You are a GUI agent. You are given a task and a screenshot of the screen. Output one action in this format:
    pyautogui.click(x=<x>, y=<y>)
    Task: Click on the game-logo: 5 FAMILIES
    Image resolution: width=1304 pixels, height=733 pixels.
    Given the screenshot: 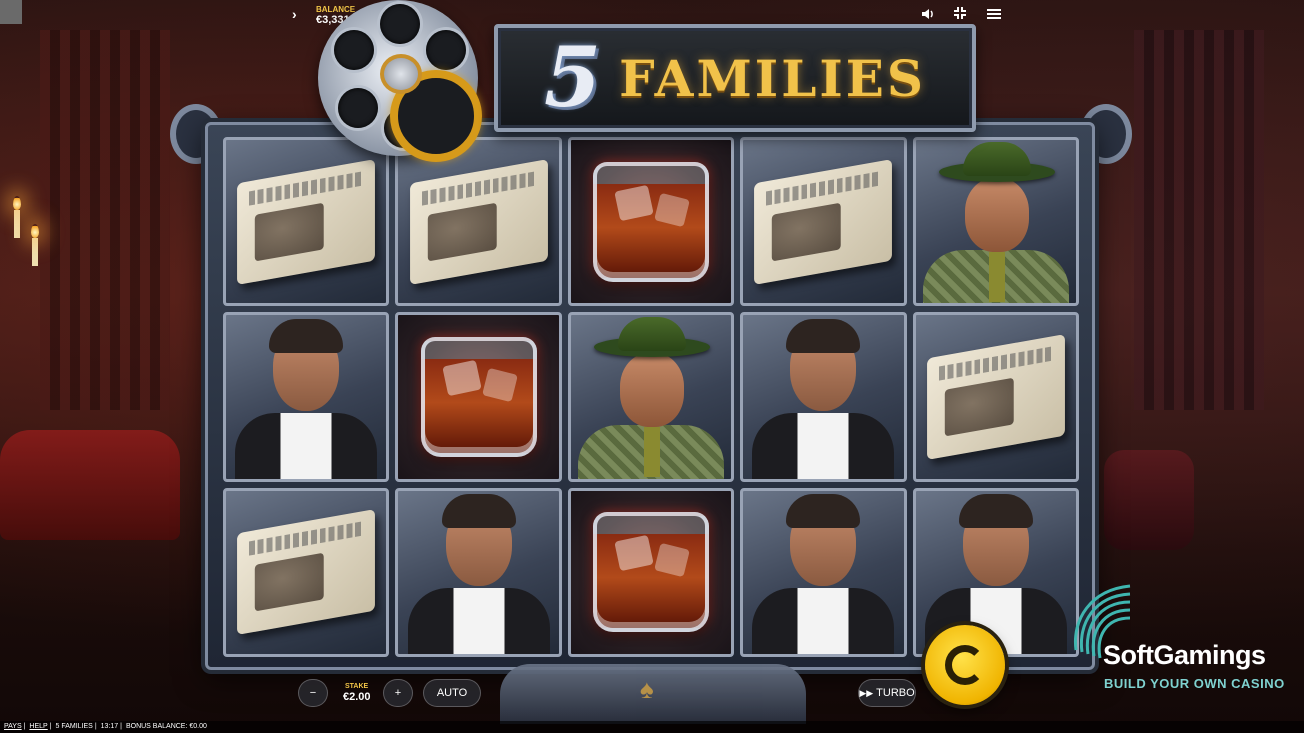 What is the action you would take?
    pyautogui.click(x=735, y=78)
    